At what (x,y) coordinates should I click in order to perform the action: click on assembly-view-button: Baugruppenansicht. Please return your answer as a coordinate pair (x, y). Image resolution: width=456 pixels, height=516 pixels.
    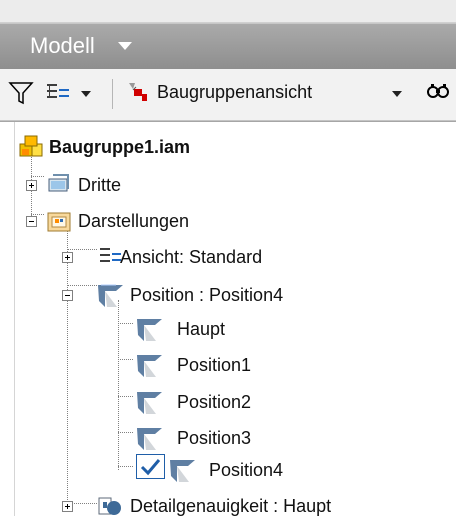
    Looking at the image, I should click on (252, 93).